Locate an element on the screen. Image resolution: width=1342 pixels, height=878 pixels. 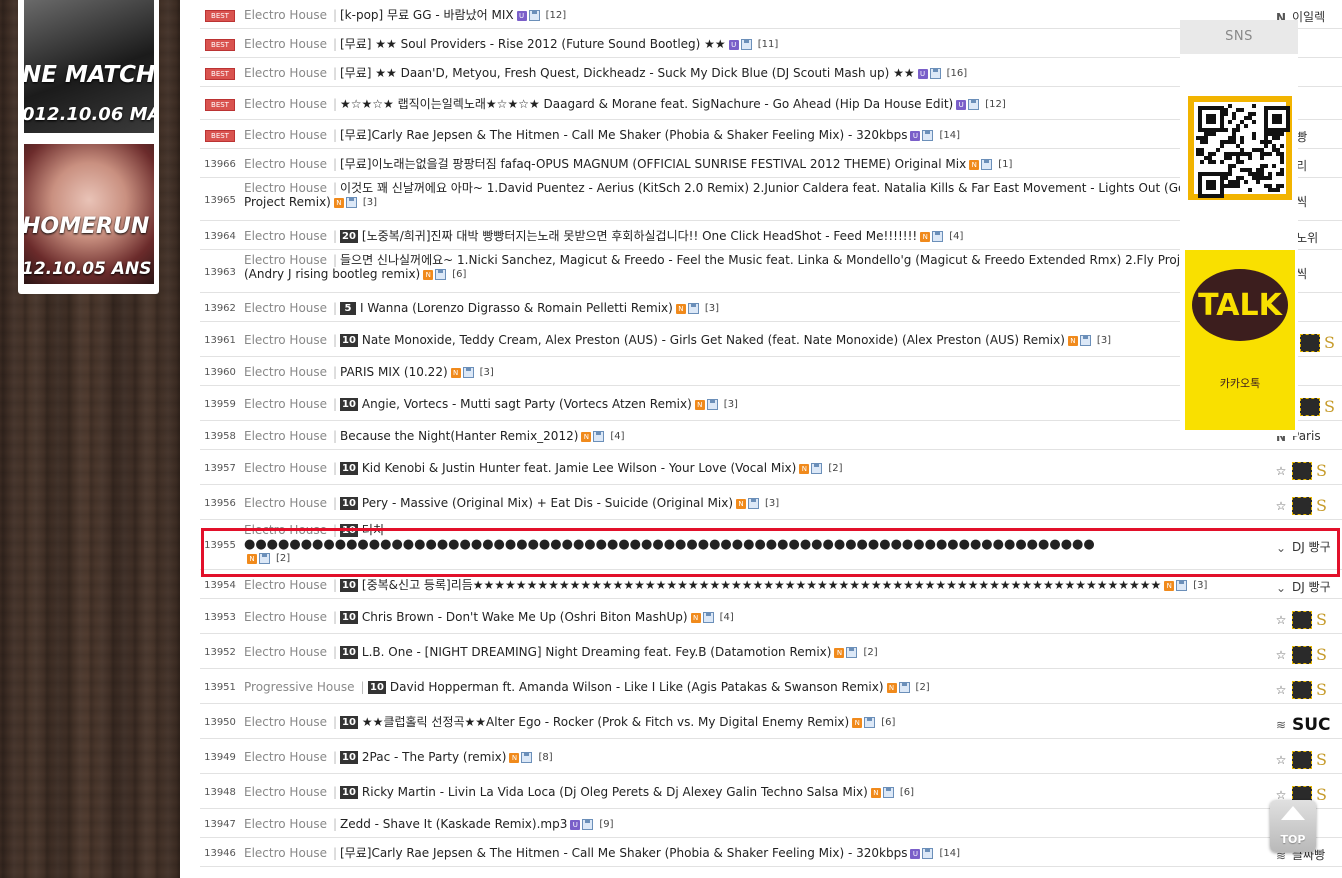
comment-count: [9] is located at coordinates (606, 824).